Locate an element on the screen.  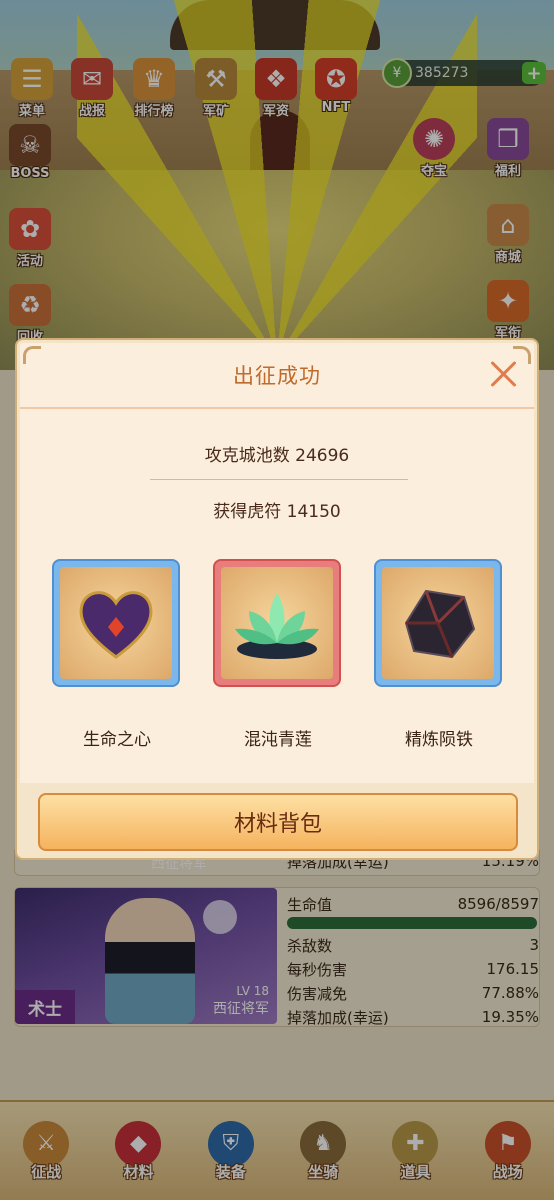
reward-name: 精炼陨铁 is located at coordinates (439, 740).